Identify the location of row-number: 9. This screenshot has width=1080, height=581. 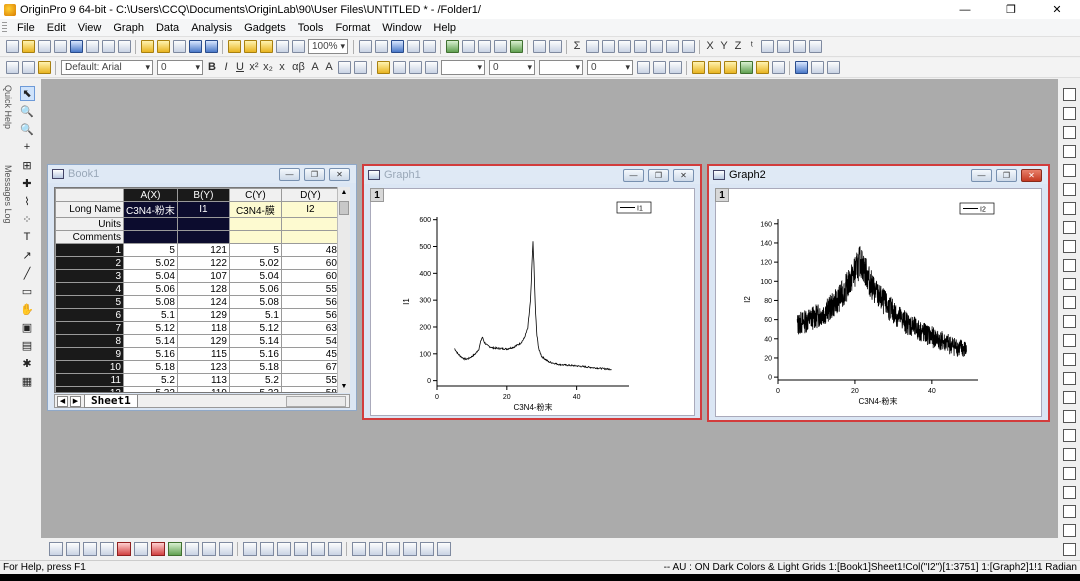
(89, 354).